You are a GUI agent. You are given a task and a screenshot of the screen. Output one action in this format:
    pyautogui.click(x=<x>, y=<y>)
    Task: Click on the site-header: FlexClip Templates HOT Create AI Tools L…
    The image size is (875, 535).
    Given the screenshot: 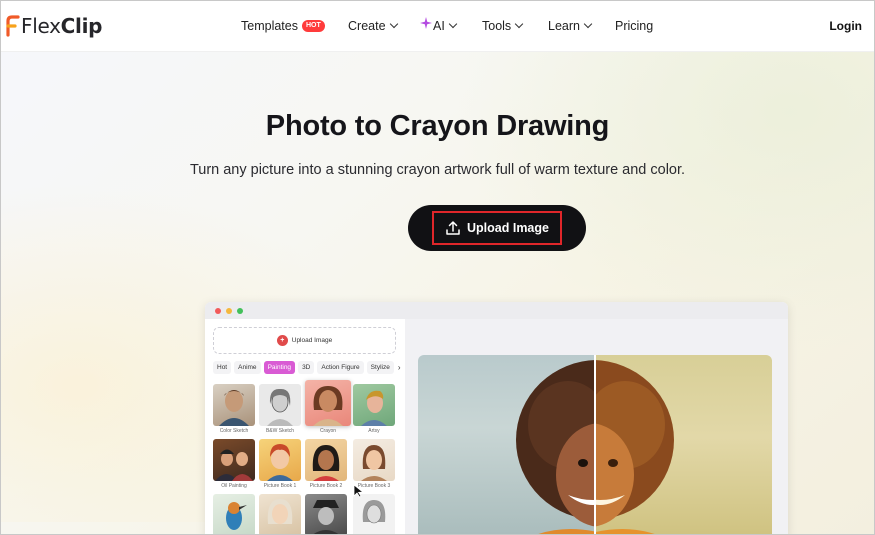 What is the action you would take?
    pyautogui.click(x=437, y=26)
    